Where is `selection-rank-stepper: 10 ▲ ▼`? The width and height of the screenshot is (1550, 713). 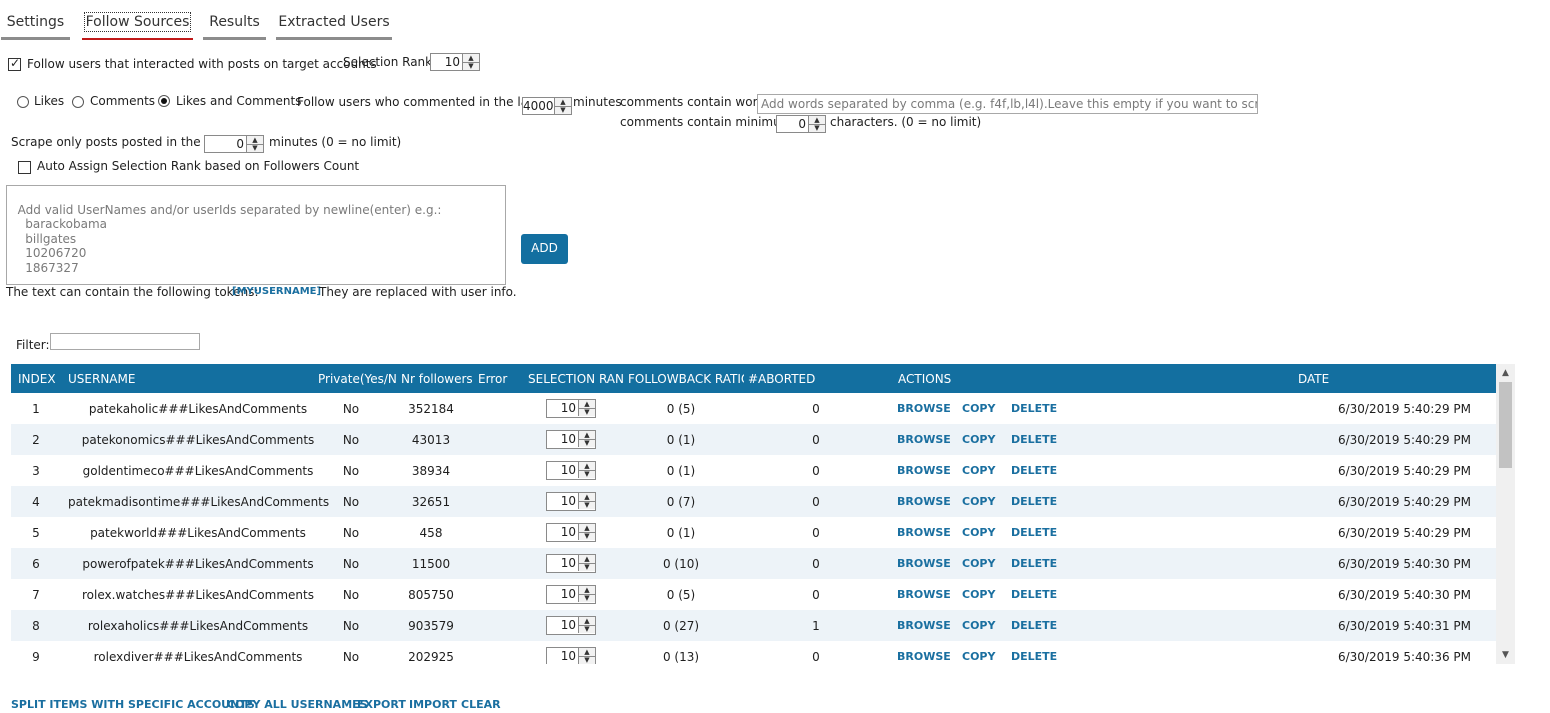 selection-rank-stepper: 10 ▲ ▼ is located at coordinates (455, 62).